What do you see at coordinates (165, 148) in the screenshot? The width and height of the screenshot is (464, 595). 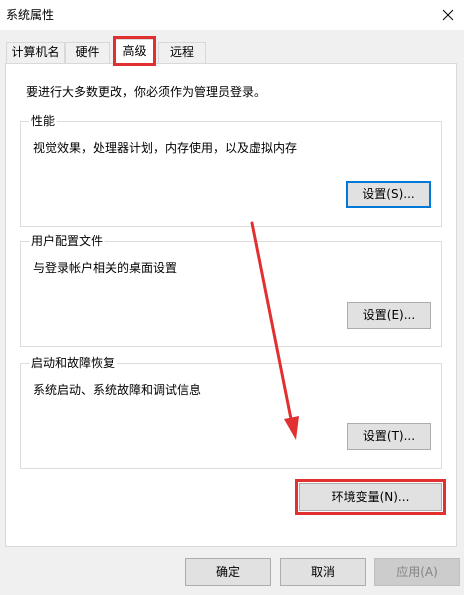 I see `performance-description: 视觉效果，处理器计划，内存使用，以及虚拟内存` at bounding box center [165, 148].